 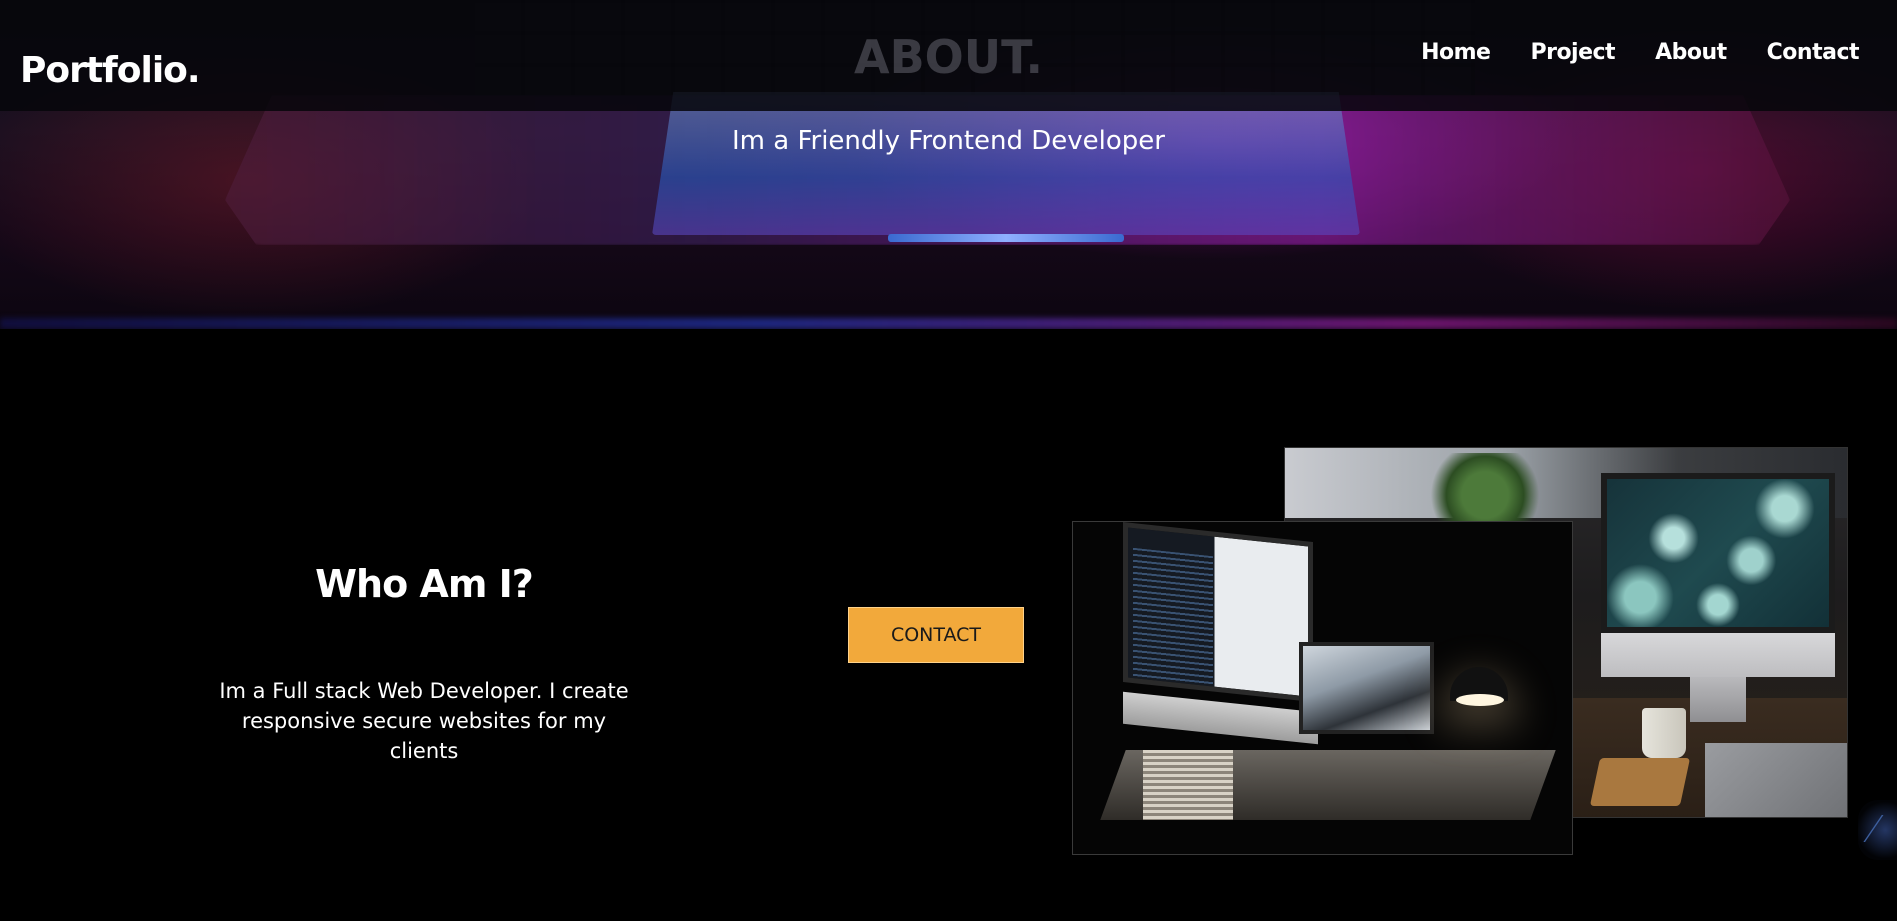 I want to click on hero-trackpad-image, so click(x=1006, y=163).